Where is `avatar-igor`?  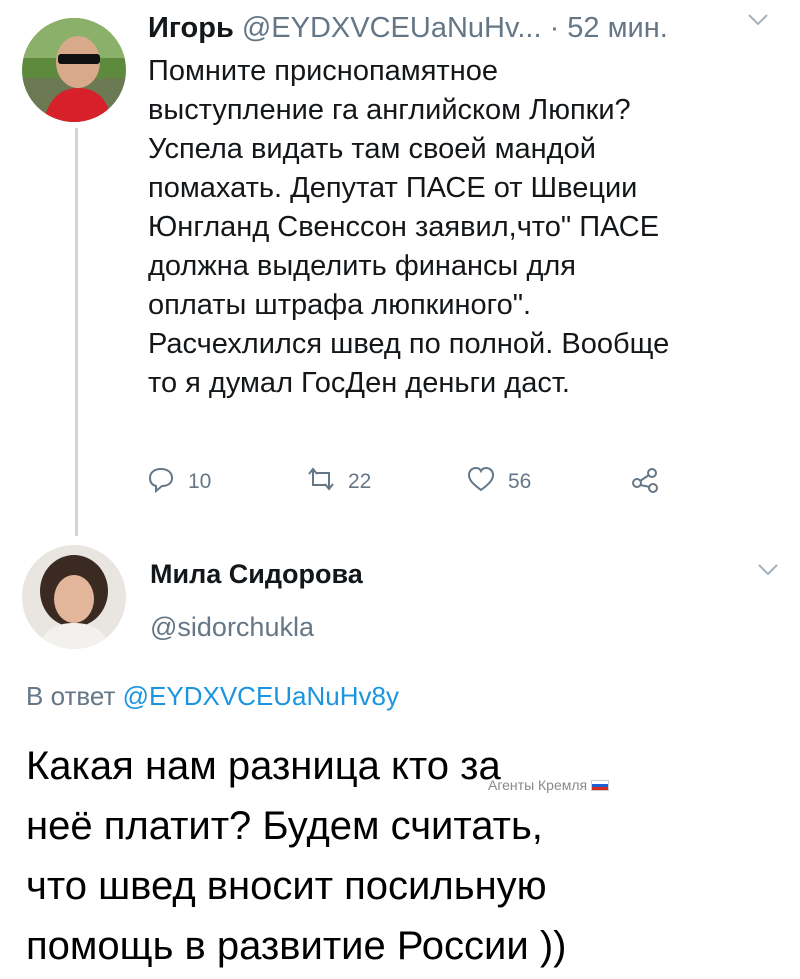 avatar-igor is located at coordinates (74, 70).